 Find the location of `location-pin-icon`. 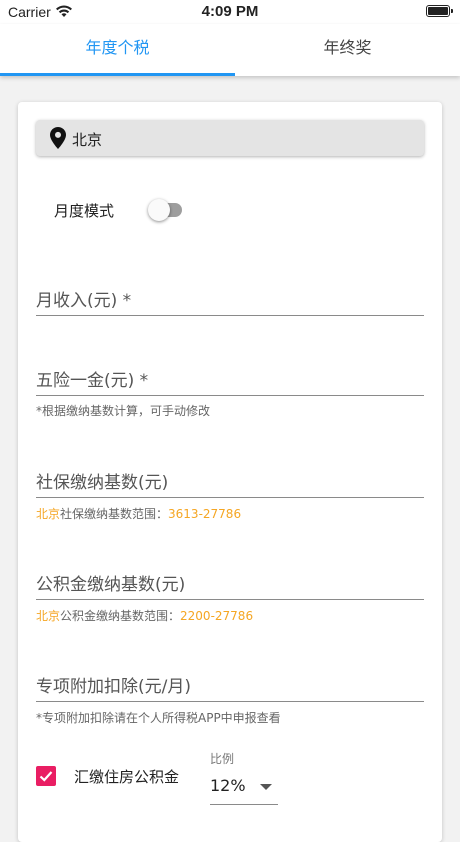

location-pin-icon is located at coordinates (58, 138).